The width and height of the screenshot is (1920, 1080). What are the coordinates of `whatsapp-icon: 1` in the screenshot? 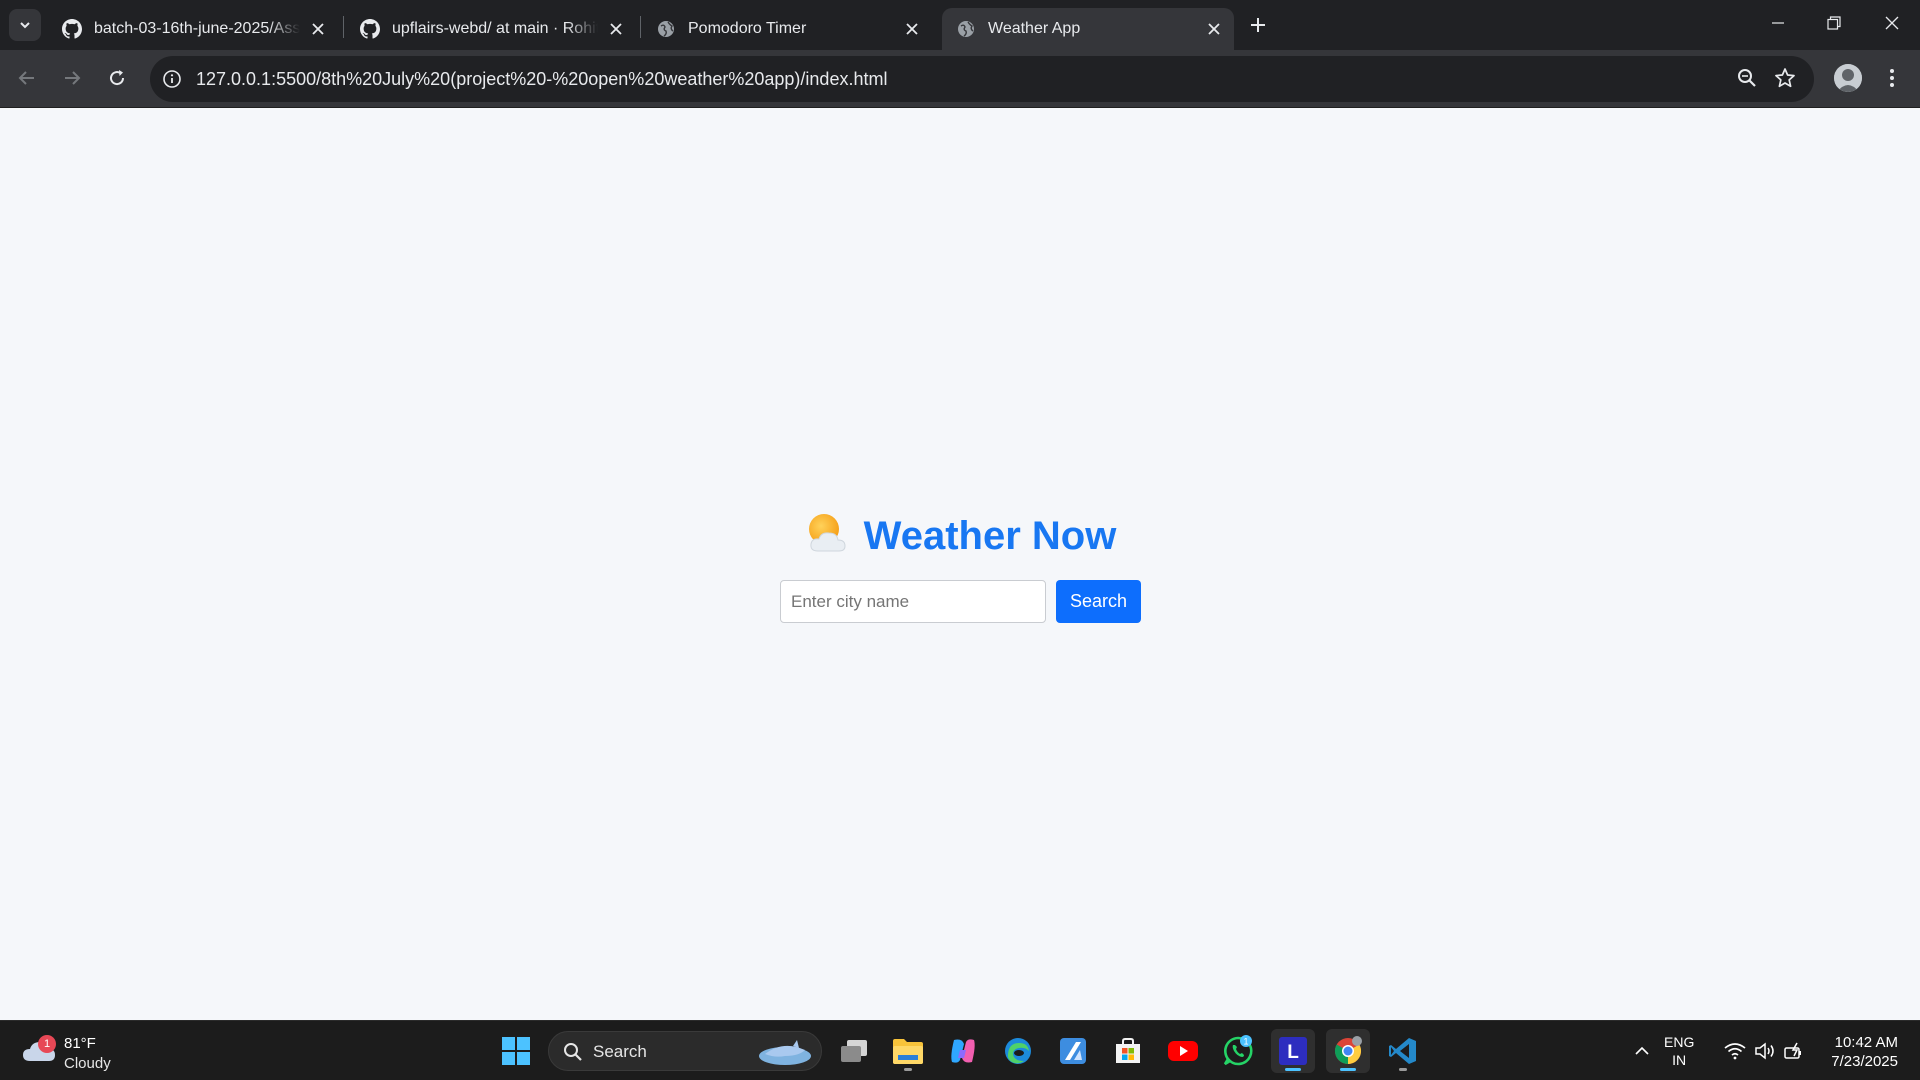 It's located at (1238, 1050).